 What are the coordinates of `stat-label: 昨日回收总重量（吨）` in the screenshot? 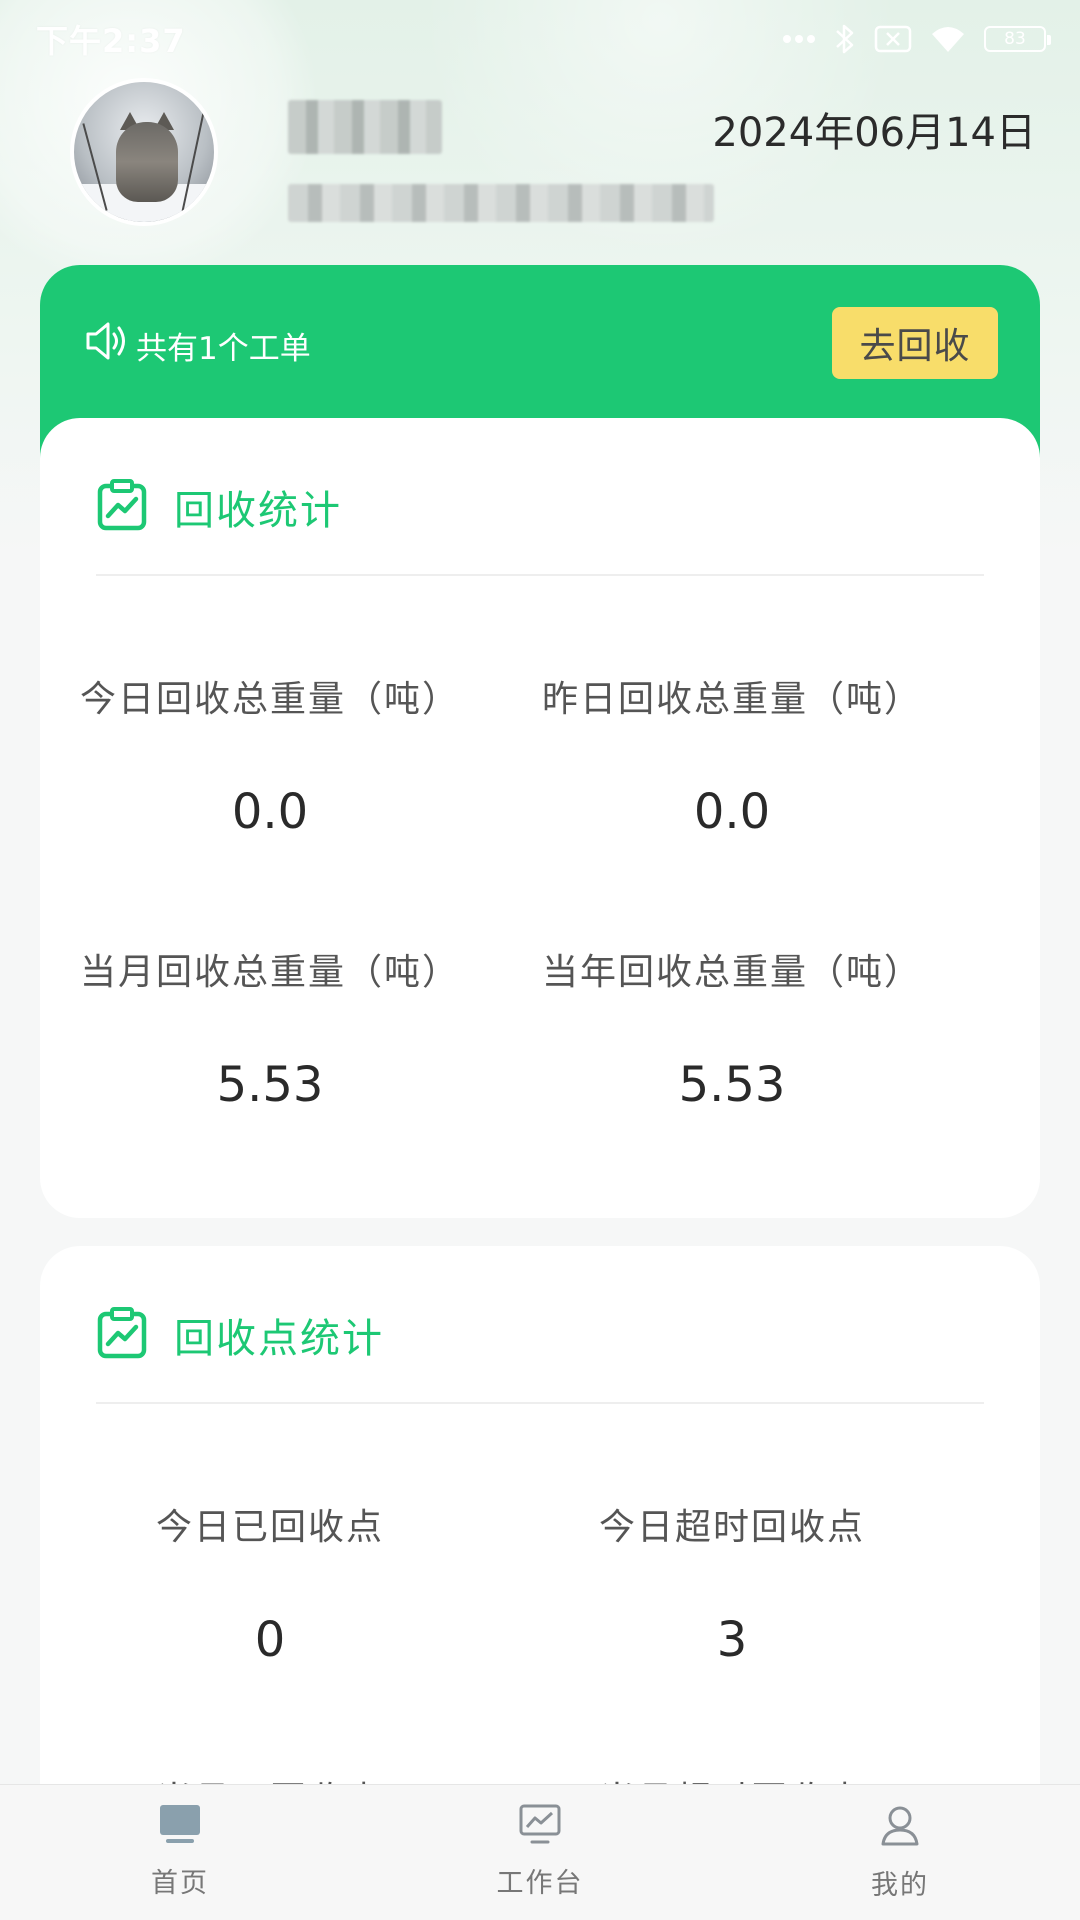 It's located at (731, 699).